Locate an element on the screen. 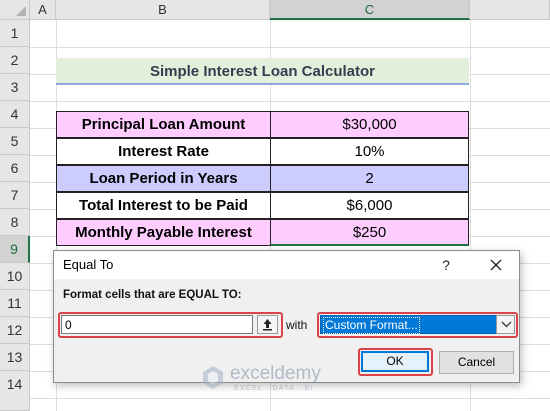 The image size is (550, 411). total-interest-label-cell: Total Interest to be Paid is located at coordinates (163, 205).